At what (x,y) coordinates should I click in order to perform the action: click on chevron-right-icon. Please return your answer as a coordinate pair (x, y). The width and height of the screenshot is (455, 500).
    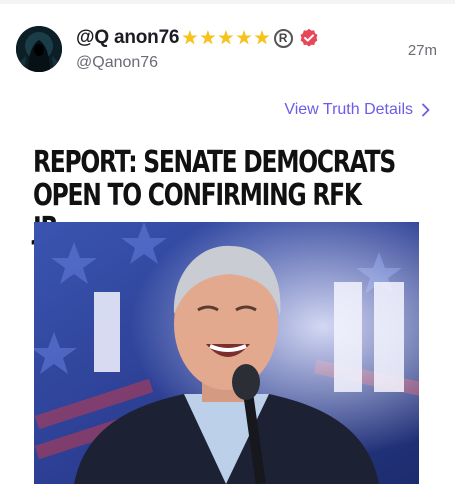
    Looking at the image, I should click on (426, 110).